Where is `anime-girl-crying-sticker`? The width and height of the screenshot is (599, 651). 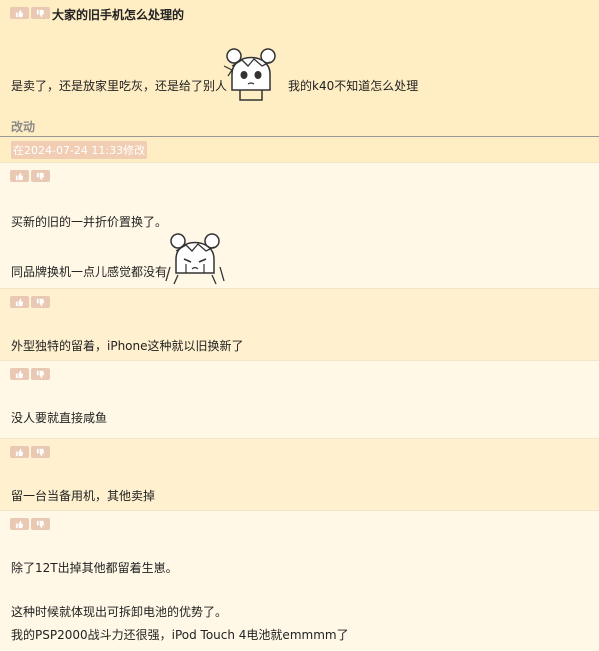 anime-girl-crying-sticker is located at coordinates (195, 259).